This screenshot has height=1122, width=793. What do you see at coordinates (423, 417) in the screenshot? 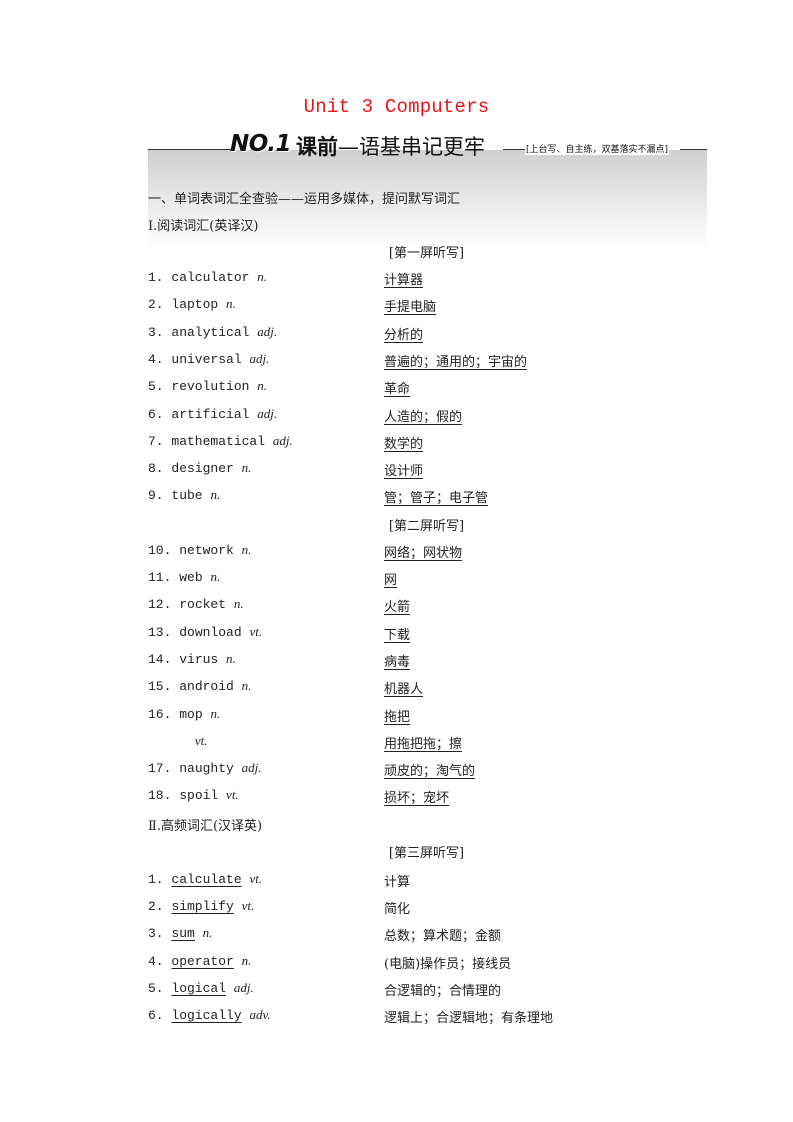
I see `chinese-meaning: 人造的；假的` at bounding box center [423, 417].